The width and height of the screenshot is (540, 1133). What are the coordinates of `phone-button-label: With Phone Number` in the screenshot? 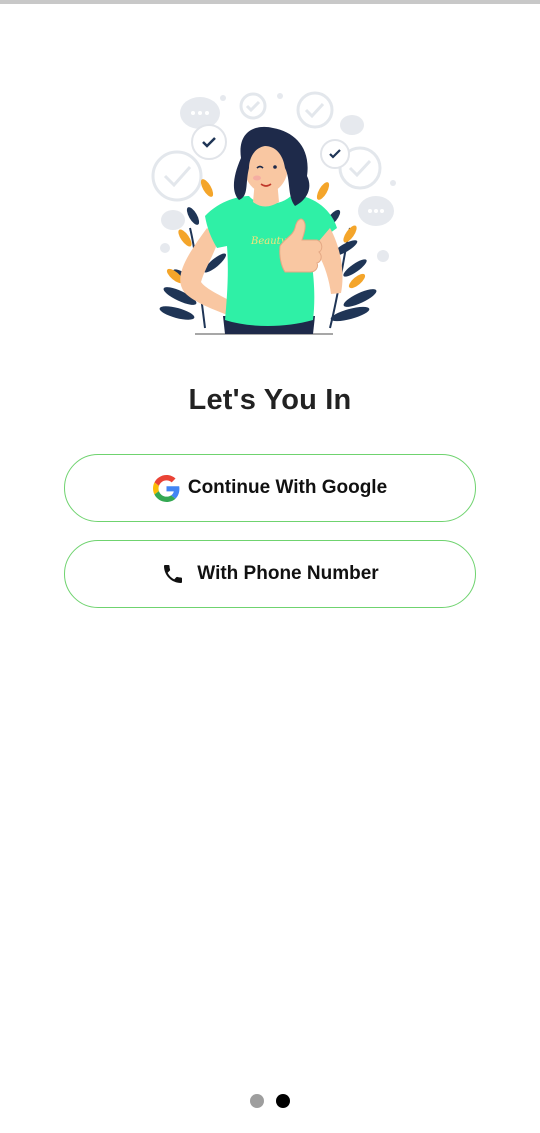 It's located at (288, 573).